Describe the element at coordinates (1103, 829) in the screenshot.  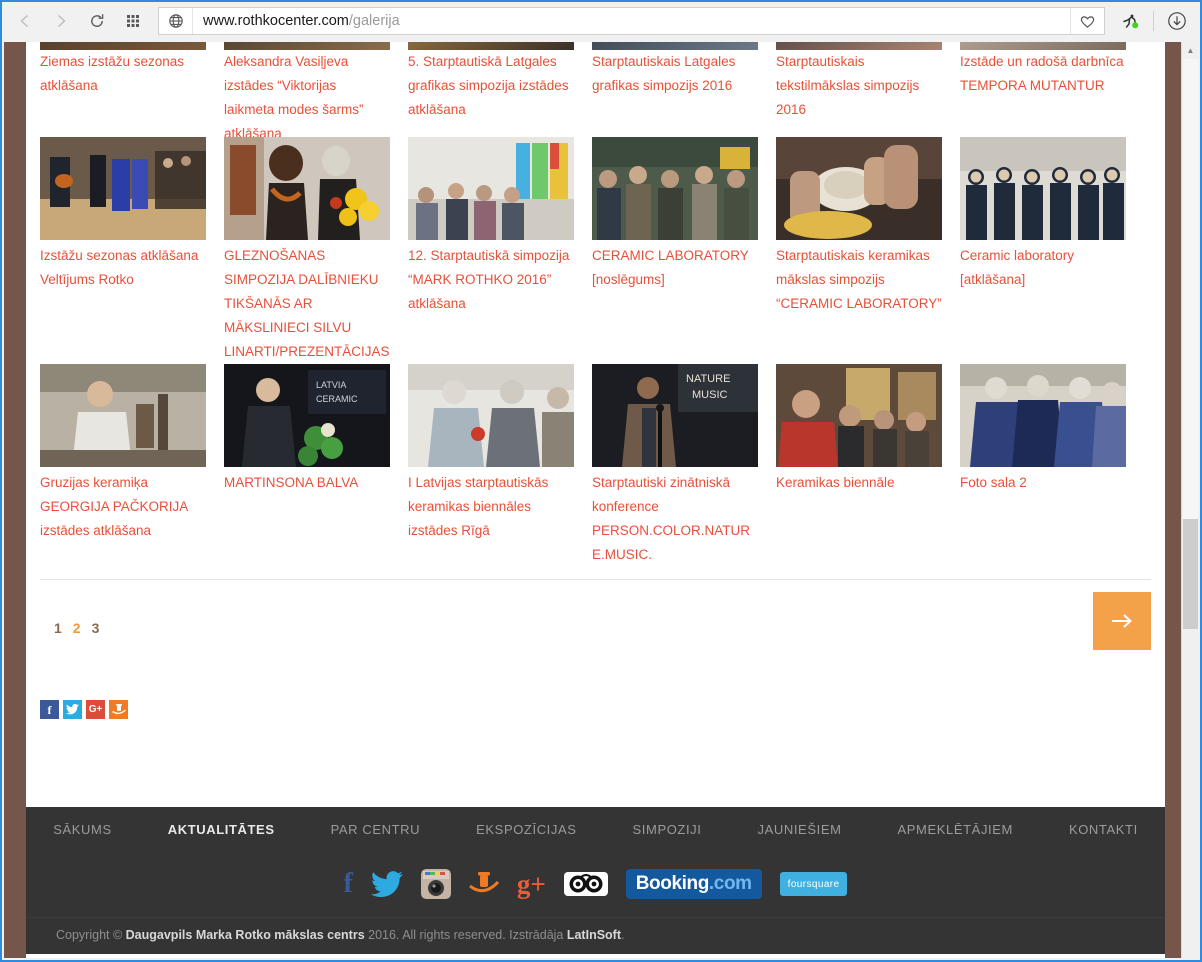
I see `footer-link-kontakti: KONTAKTI` at that location.